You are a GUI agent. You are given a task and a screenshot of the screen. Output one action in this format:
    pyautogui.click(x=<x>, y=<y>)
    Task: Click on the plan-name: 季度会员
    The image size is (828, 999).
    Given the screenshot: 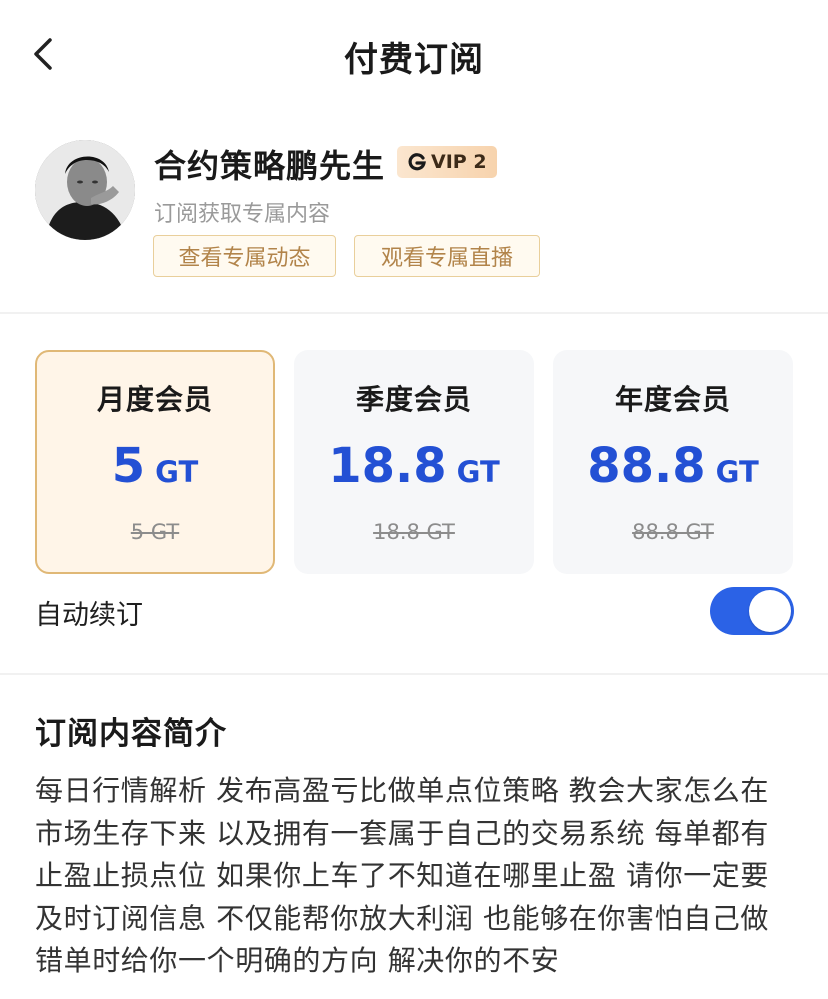 What is the action you would take?
    pyautogui.click(x=413, y=399)
    